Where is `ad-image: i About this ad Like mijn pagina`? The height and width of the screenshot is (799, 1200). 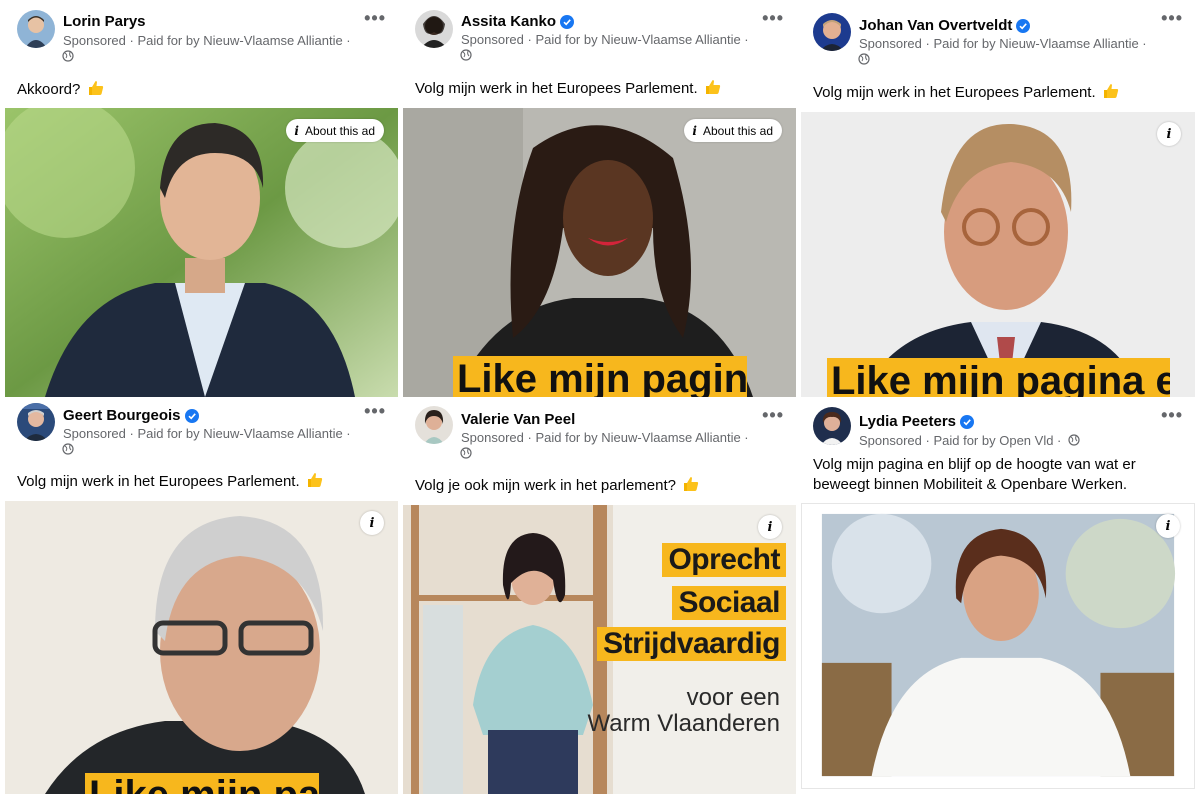 ad-image: i About this ad Like mijn pagina is located at coordinates (599, 252).